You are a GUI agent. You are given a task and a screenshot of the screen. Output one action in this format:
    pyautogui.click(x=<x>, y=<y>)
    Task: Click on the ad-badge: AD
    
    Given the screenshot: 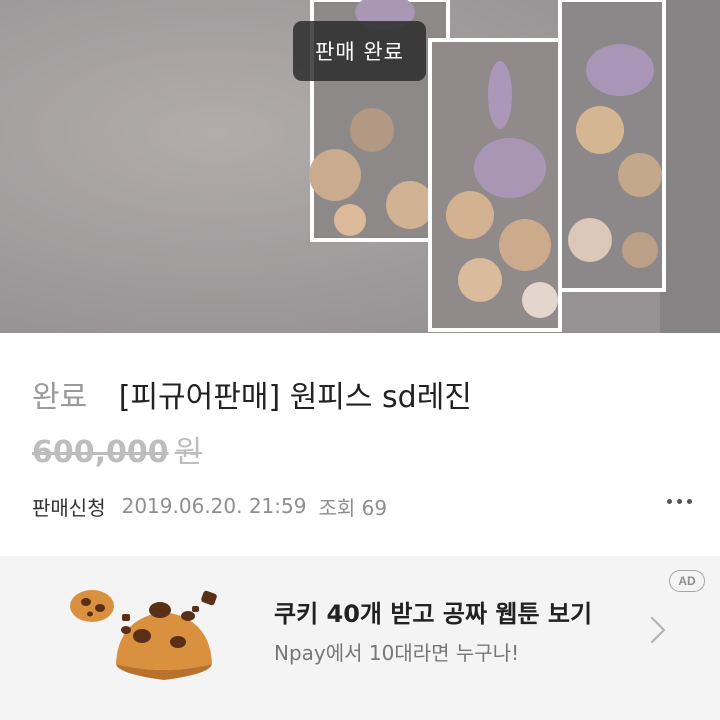 What is the action you would take?
    pyautogui.click(x=687, y=581)
    